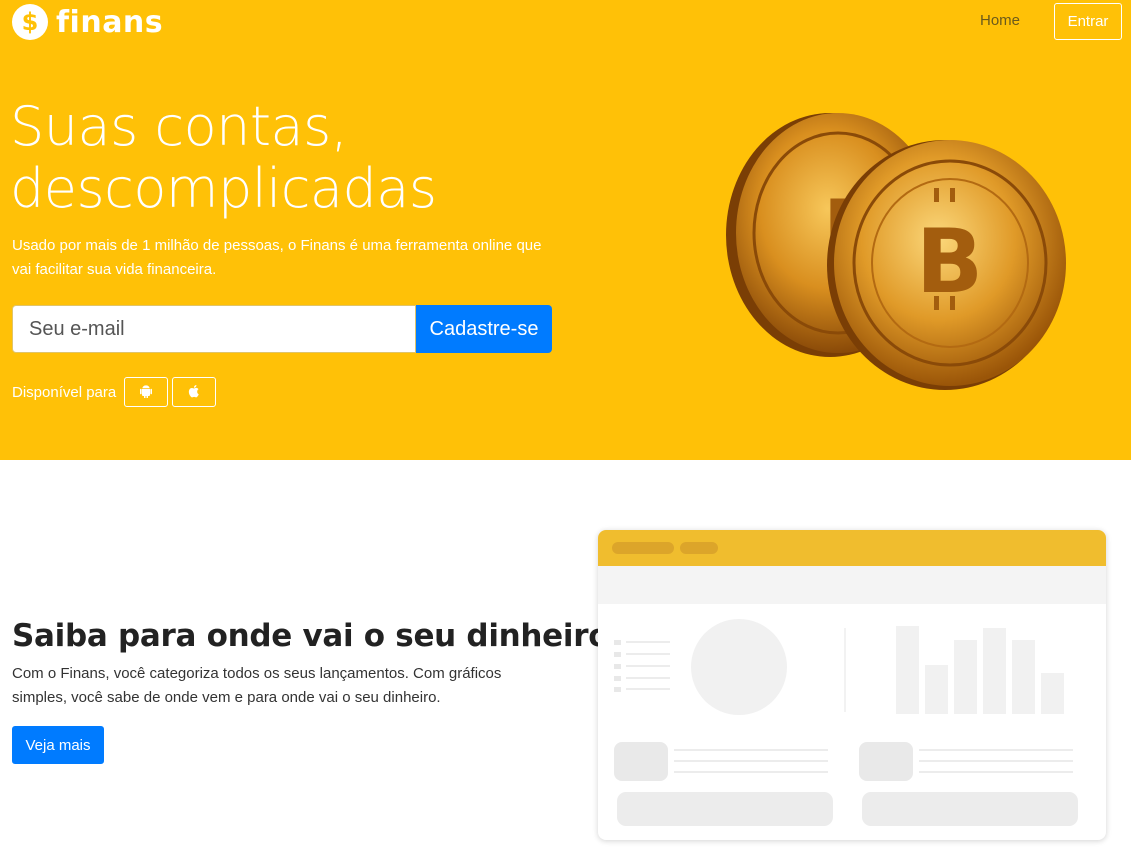 Image resolution: width=1131 pixels, height=867 pixels. What do you see at coordinates (846, 722) in the screenshot?
I see `mock-dashboard-graphics` at bounding box center [846, 722].